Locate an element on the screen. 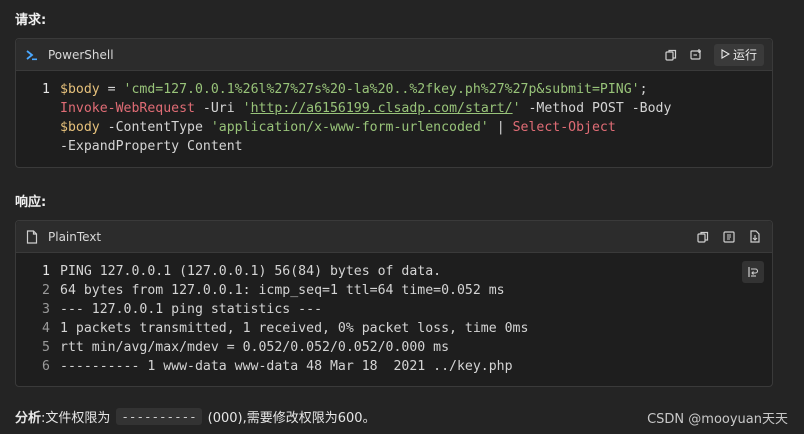  code-text: -ExpandProperty Content is located at coordinates (151, 146).